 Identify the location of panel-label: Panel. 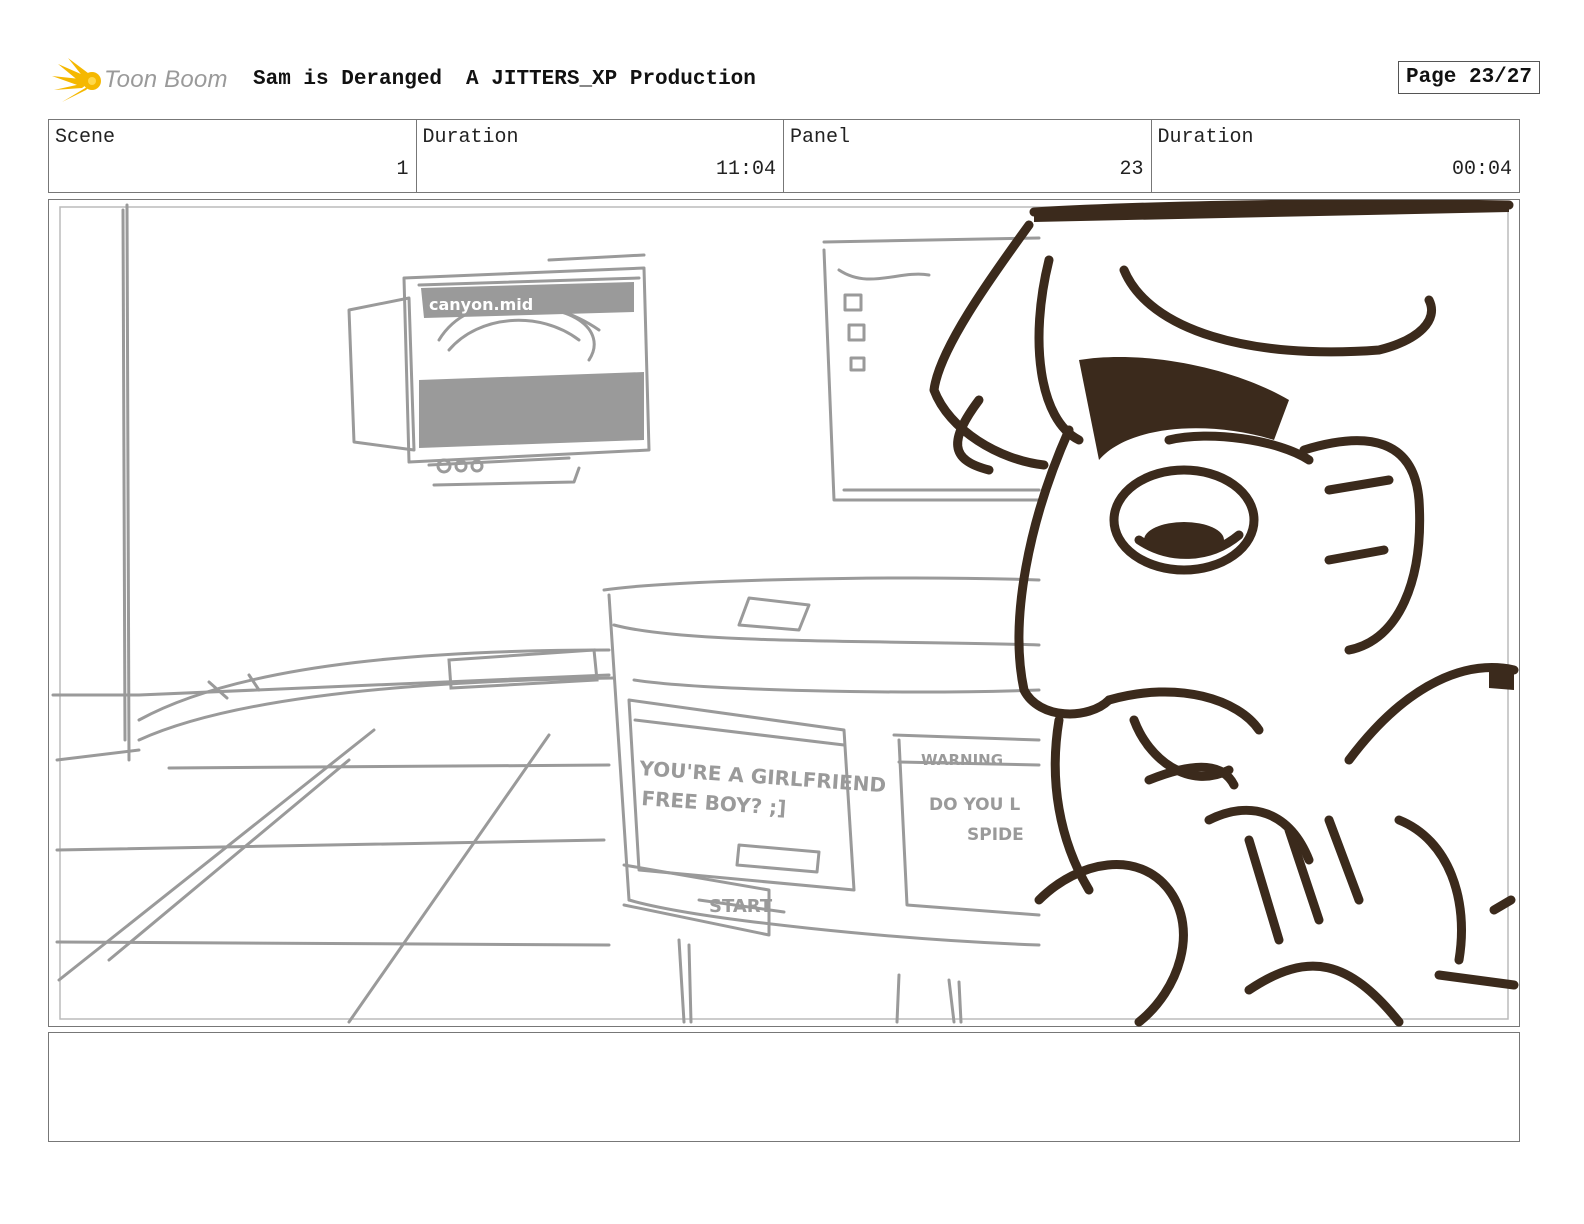
(820, 137).